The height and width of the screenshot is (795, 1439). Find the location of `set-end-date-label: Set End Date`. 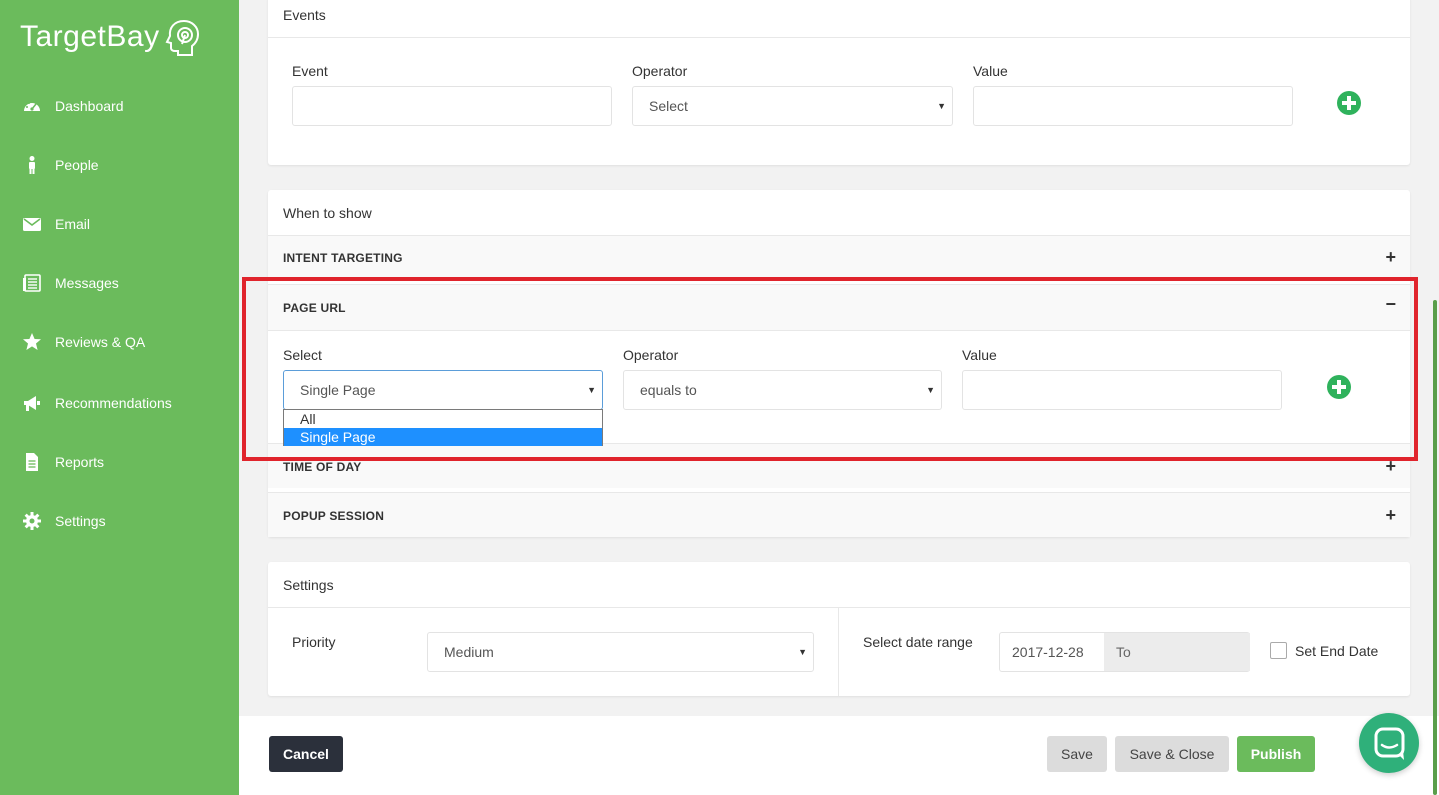

set-end-date-label: Set End Date is located at coordinates (1337, 651).